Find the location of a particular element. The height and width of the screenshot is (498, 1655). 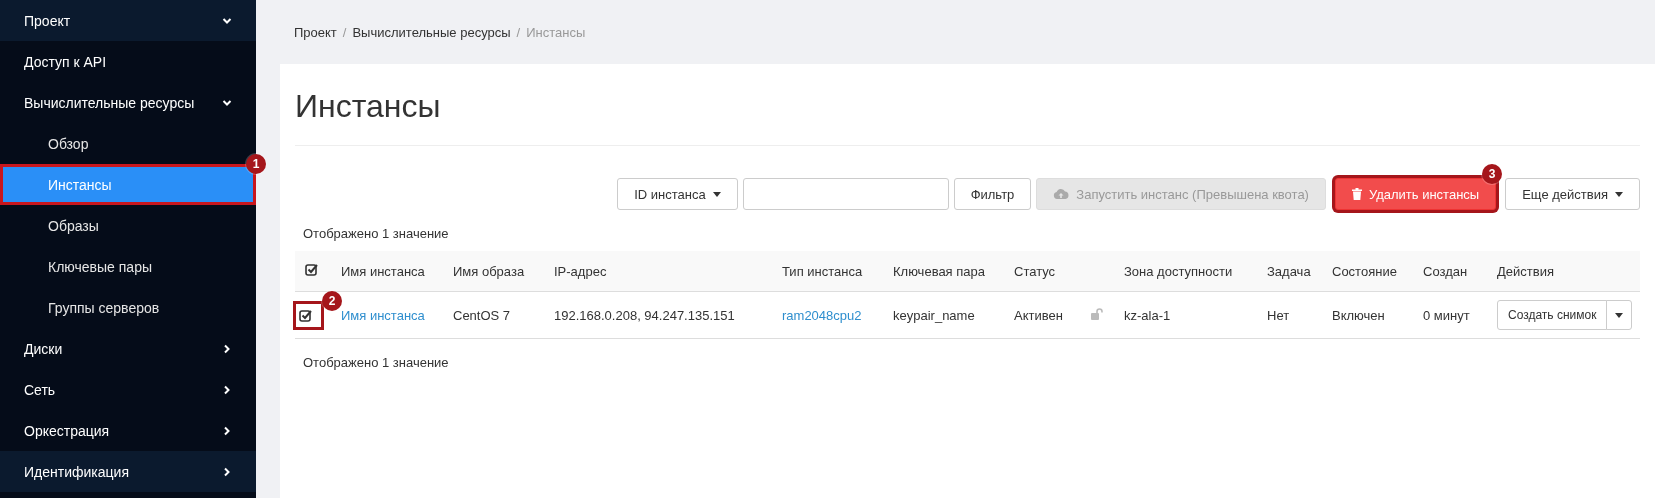

delete-instances-button: Удалить инстансы is located at coordinates (1415, 194).